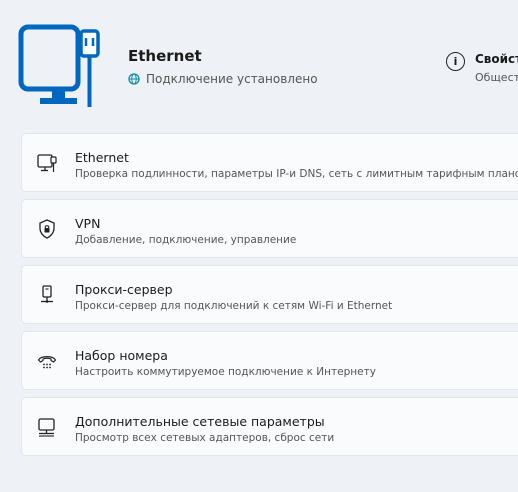  I want to click on connection-status: Подключение установлено, so click(223, 79).